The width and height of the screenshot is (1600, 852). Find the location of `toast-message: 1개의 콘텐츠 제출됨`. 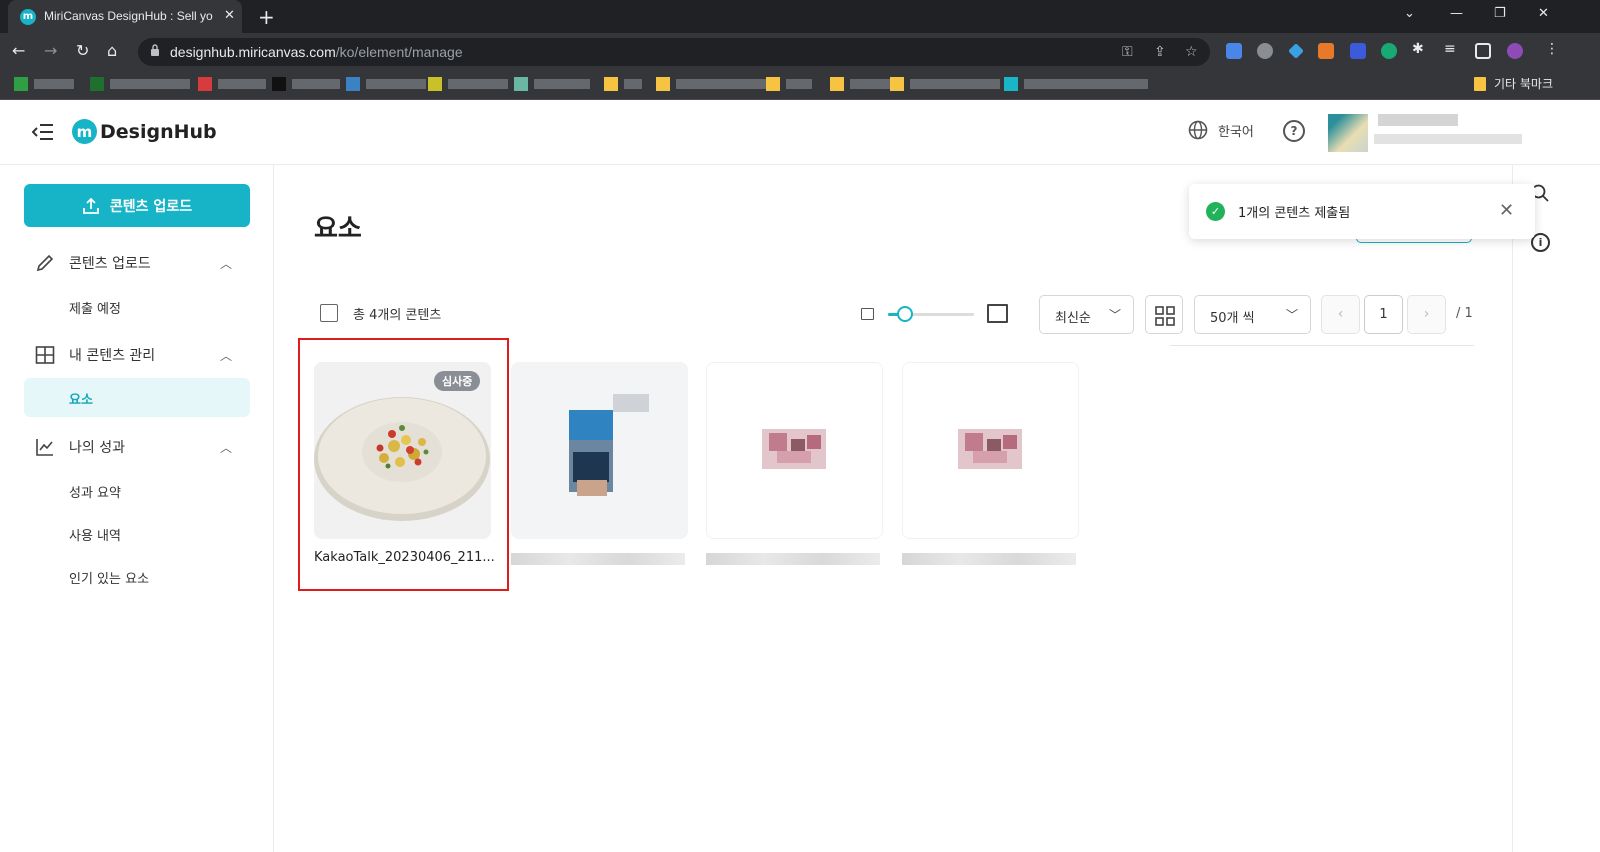

toast-message: 1개의 콘텐츠 제출됨 is located at coordinates (1294, 213).